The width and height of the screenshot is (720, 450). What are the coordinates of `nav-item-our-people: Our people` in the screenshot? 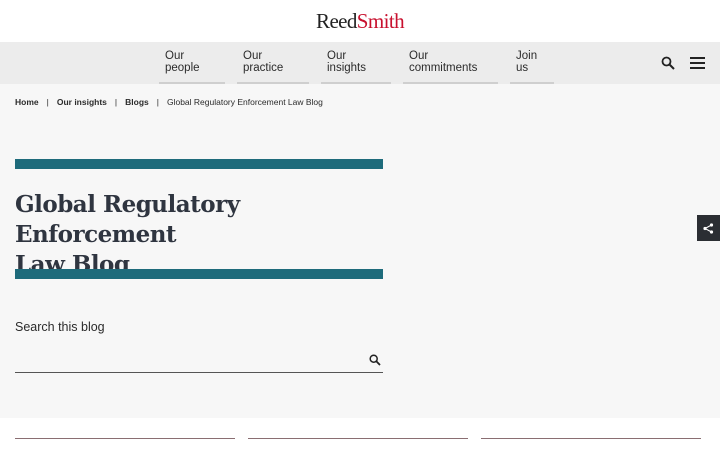 It's located at (192, 63).